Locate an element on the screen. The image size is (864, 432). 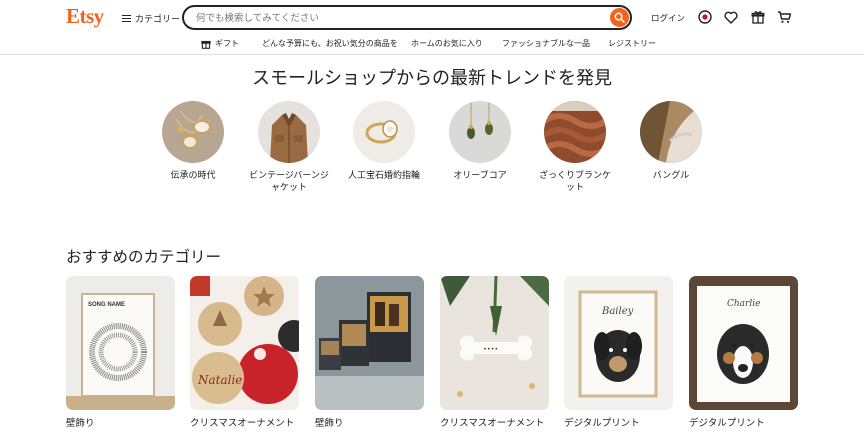
categories-label: カテゴリー is located at coordinates (158, 18).